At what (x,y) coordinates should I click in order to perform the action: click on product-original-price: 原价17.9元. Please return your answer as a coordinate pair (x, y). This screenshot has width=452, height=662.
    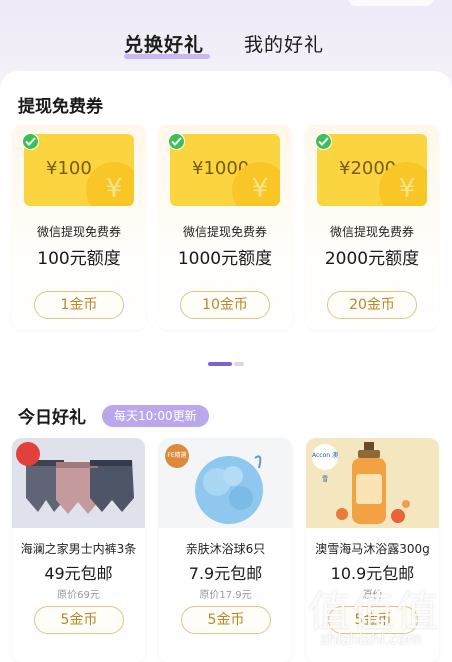
    Looking at the image, I should click on (225, 595).